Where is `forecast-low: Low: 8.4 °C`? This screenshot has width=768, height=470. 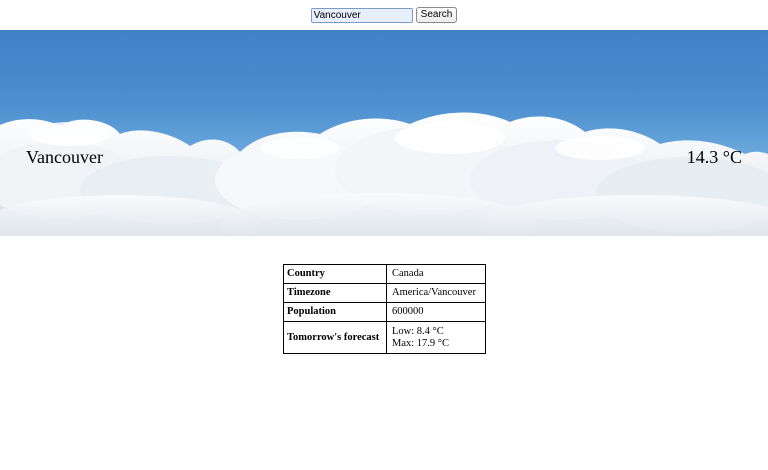
forecast-low: Low: 8.4 °C is located at coordinates (418, 331).